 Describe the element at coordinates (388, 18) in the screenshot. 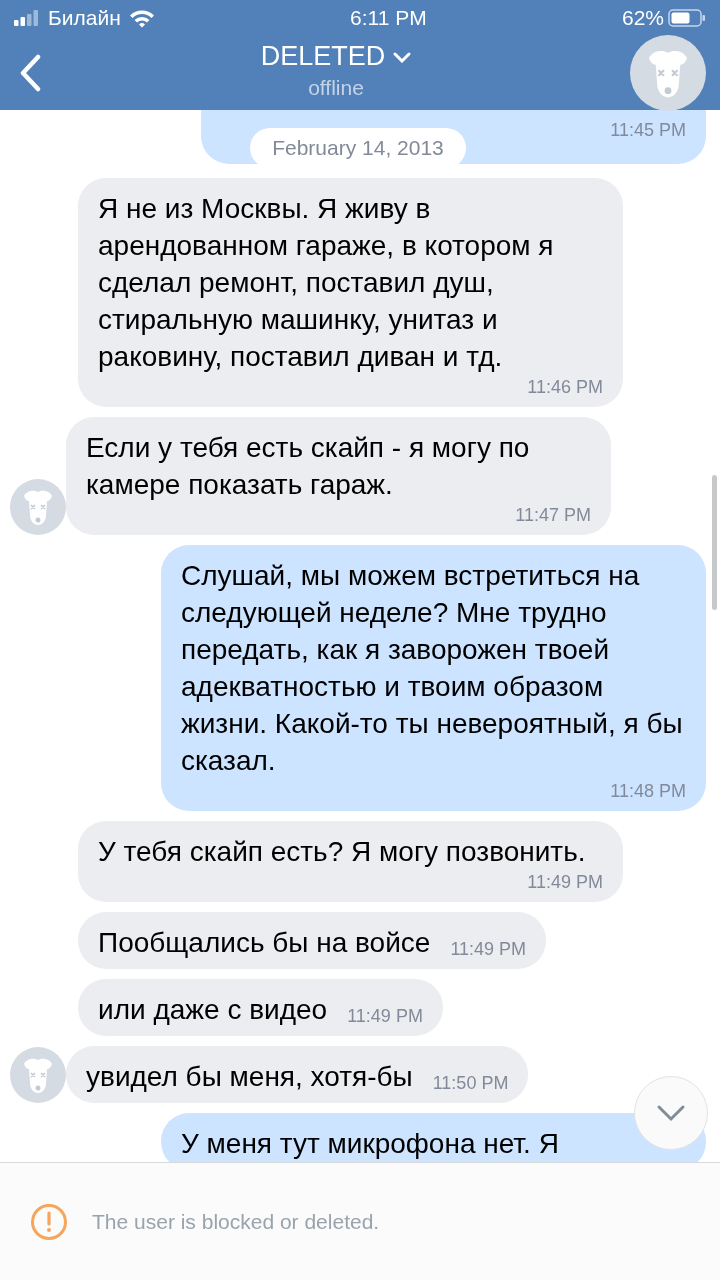

I see `status-time: 6:11 PM` at that location.